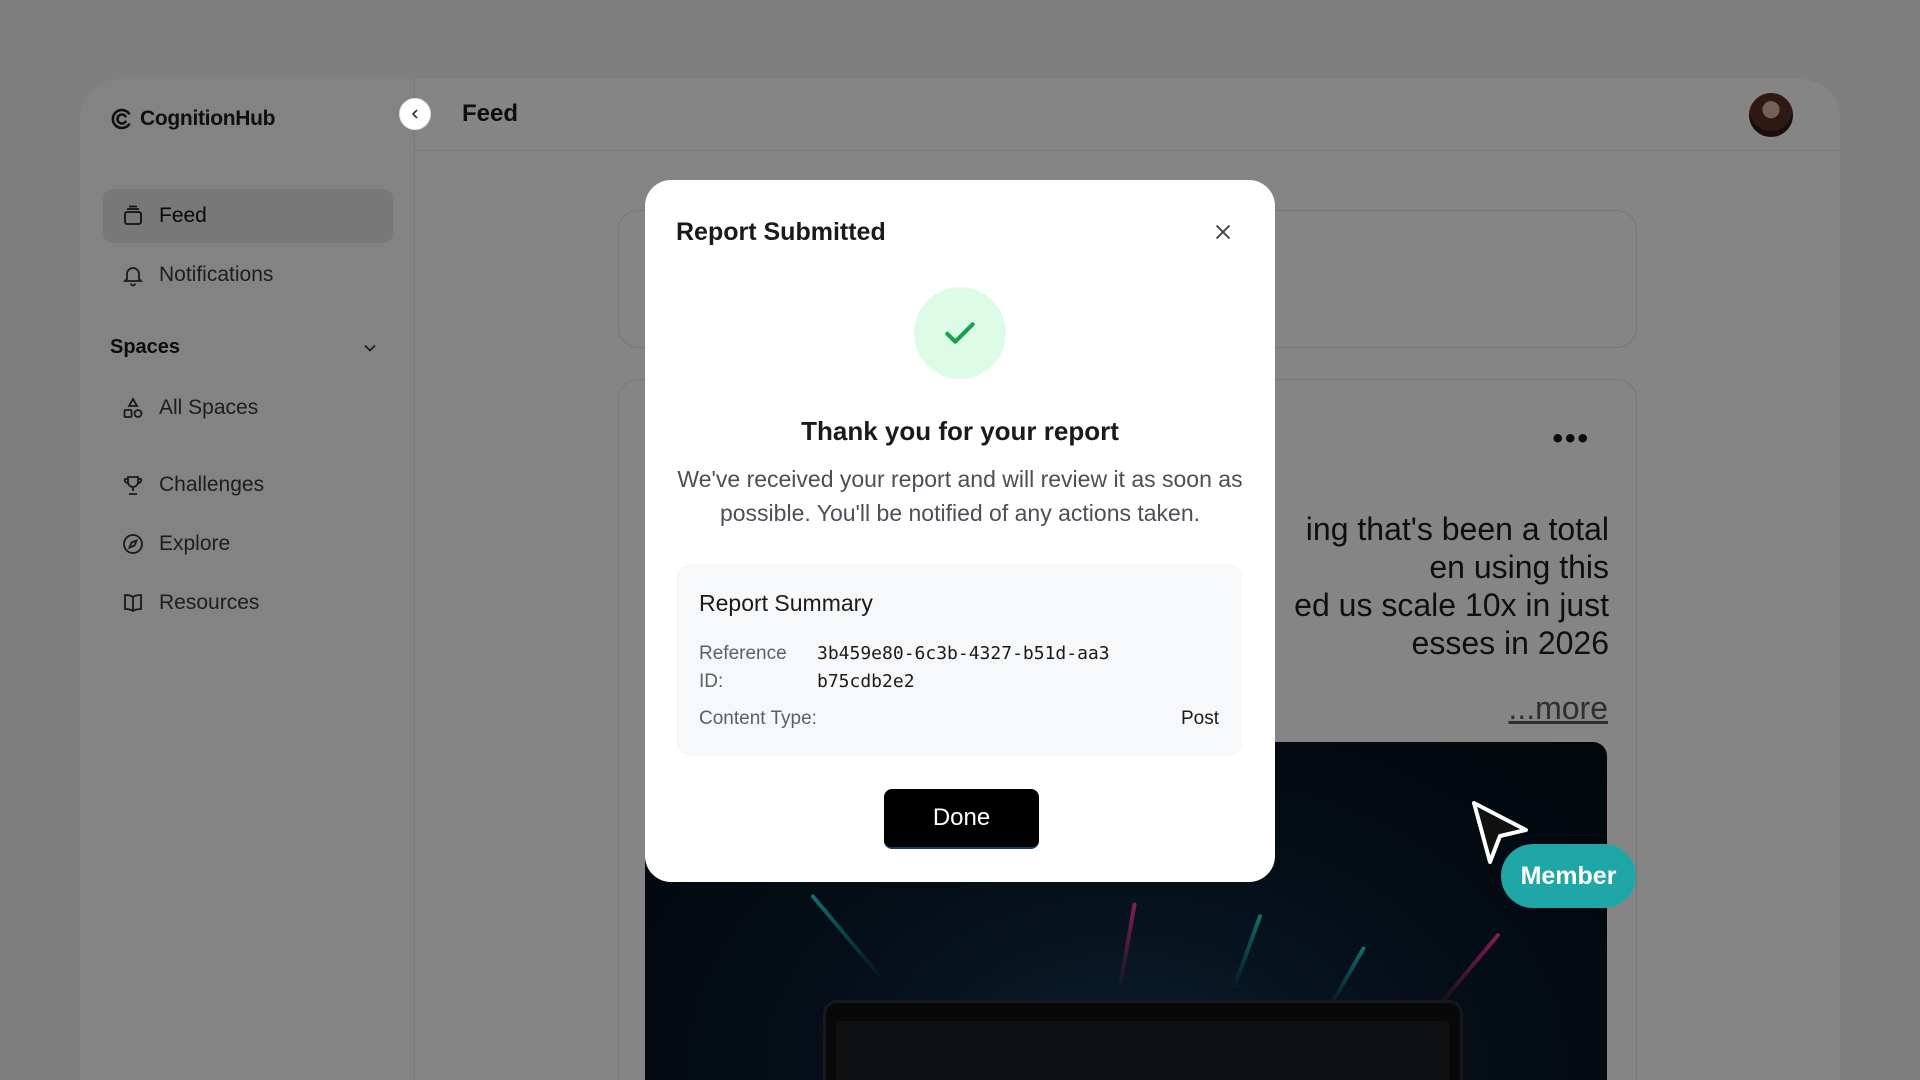 The image size is (1920, 1080). I want to click on done-button: Done, so click(961, 819).